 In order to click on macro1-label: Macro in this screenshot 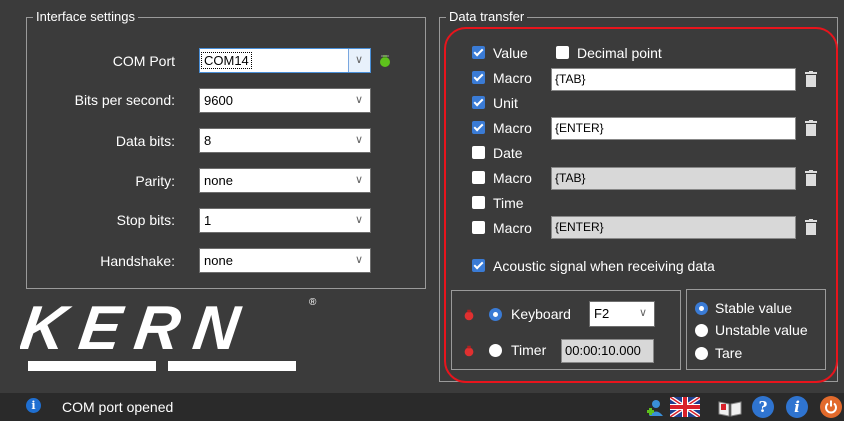, I will do `click(512, 78)`.